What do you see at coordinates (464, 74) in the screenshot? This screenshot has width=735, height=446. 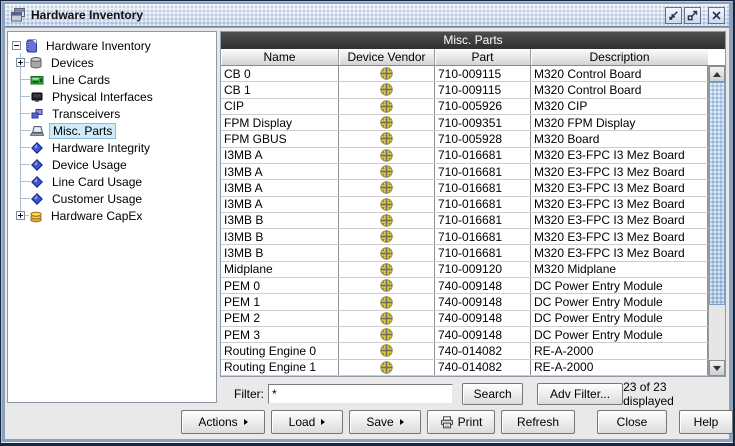 I see `table-row: CB 0 710-009115 M320 Control Board` at bounding box center [464, 74].